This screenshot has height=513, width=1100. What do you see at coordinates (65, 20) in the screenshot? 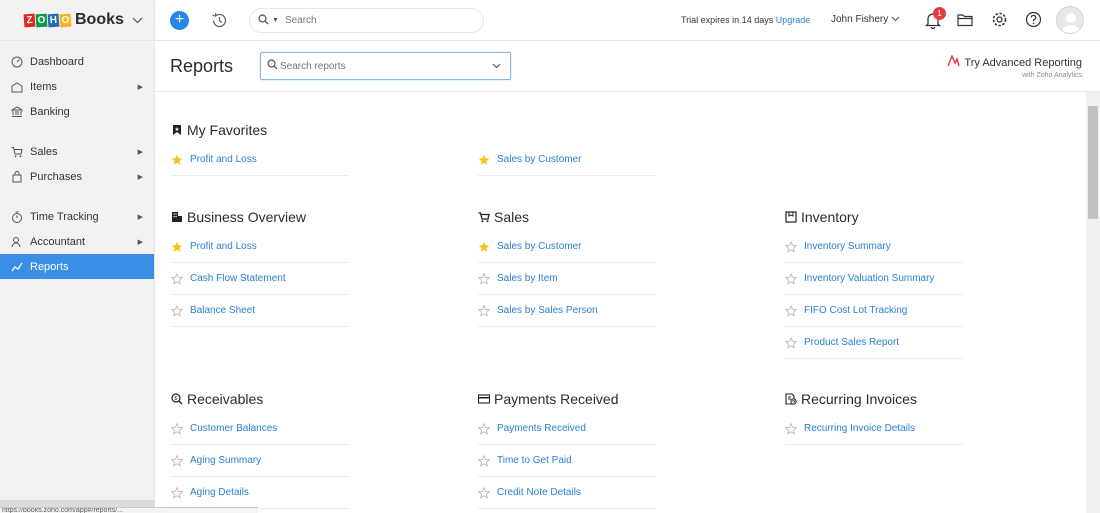
I see `logo-letter: O` at bounding box center [65, 20].